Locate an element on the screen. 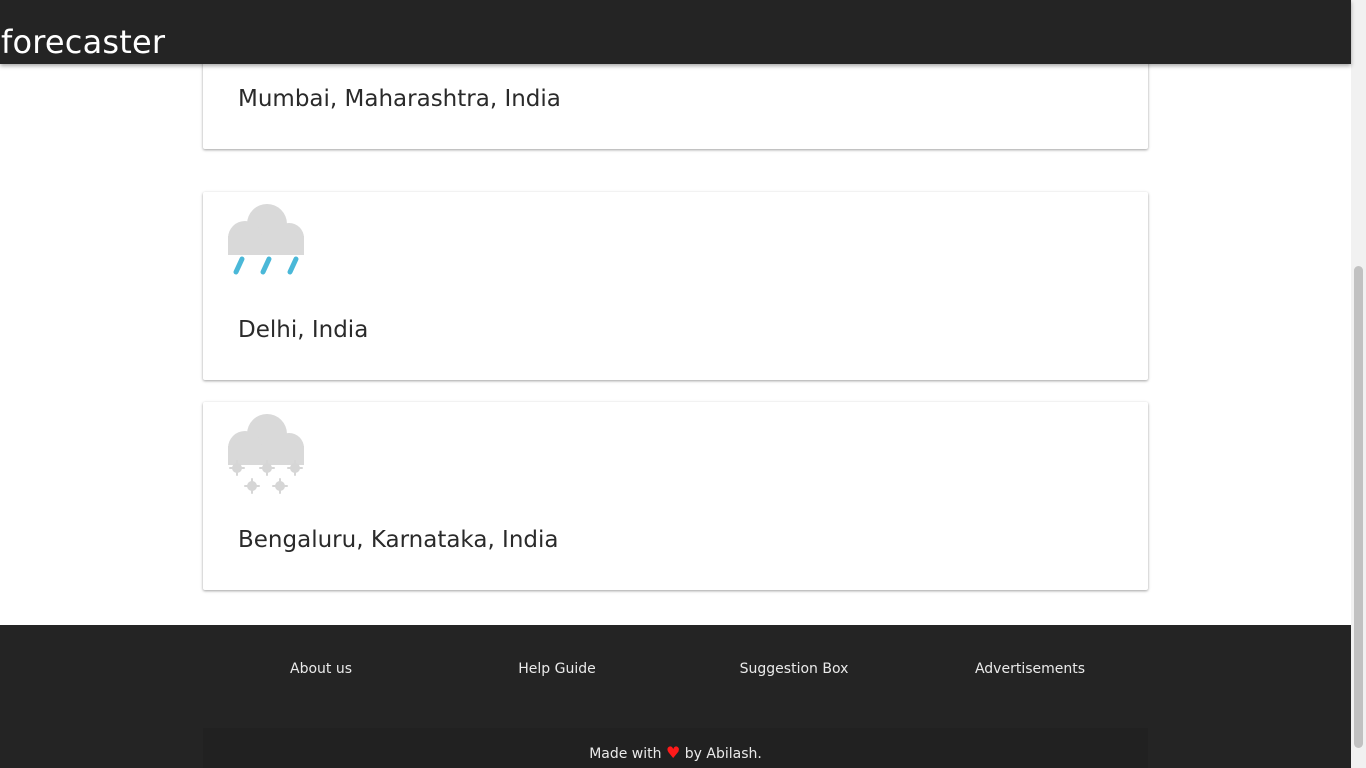 Image resolution: width=1366 pixels, height=768 pixels. scrollbar-thumb is located at coordinates (1358, 507).